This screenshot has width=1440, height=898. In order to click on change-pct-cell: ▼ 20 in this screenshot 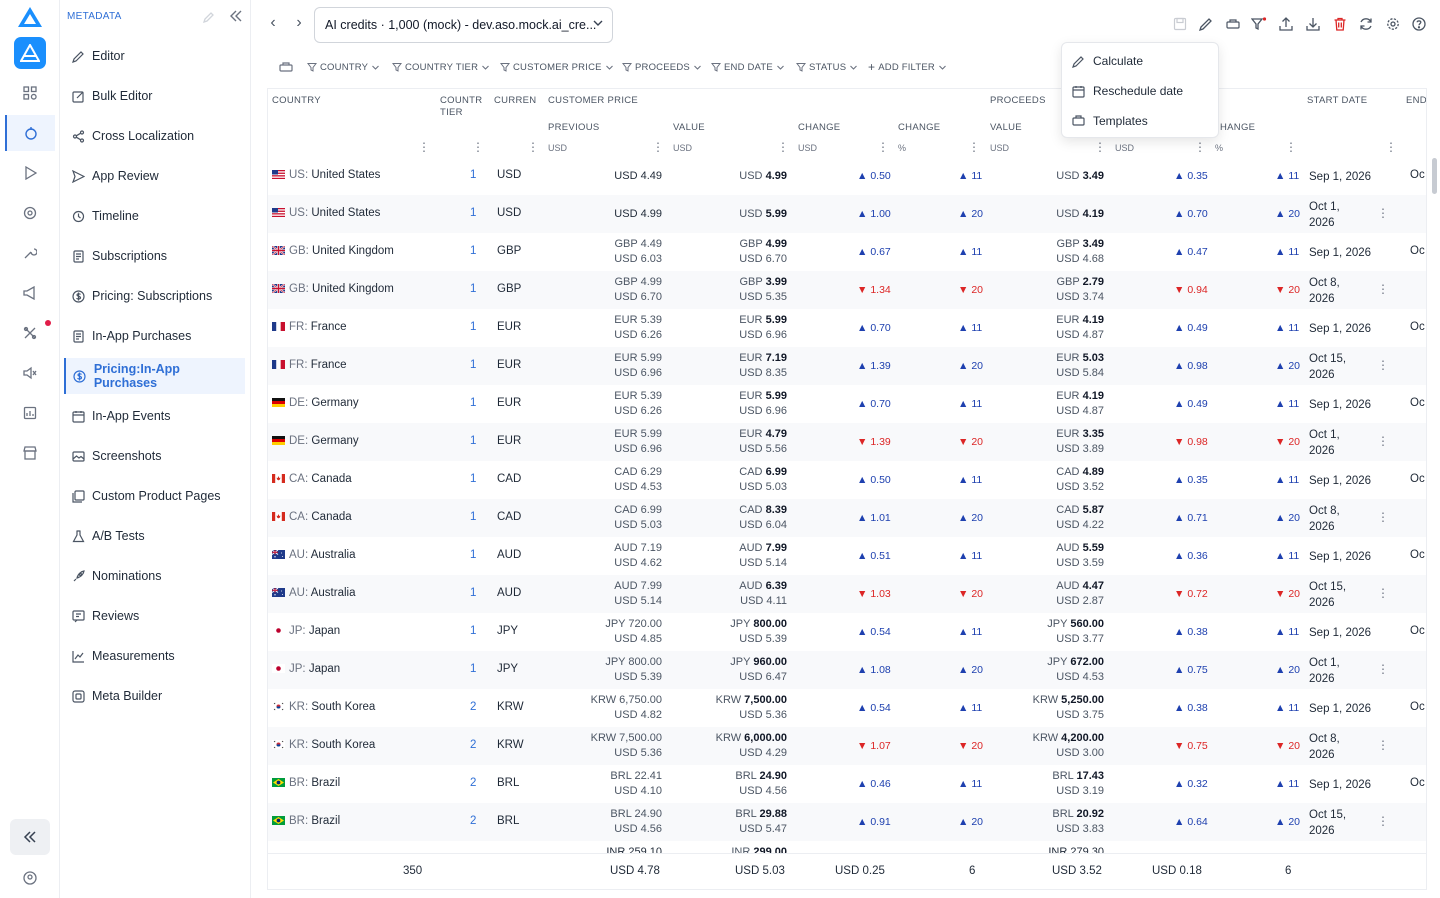, I will do `click(970, 442)`.